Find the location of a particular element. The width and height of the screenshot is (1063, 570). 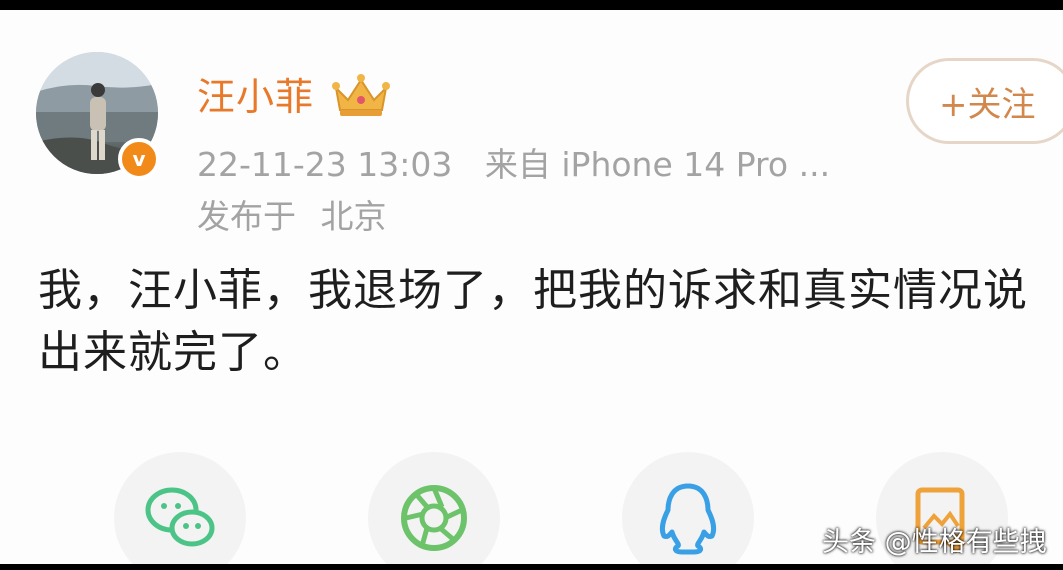

post-location: 发布于 北京 is located at coordinates (292, 214).